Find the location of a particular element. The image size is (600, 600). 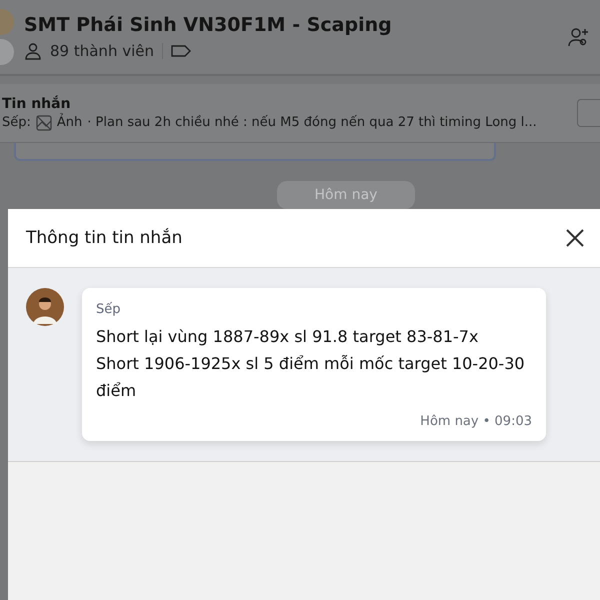

pinned-title: Tin nhắn is located at coordinates (37, 104).